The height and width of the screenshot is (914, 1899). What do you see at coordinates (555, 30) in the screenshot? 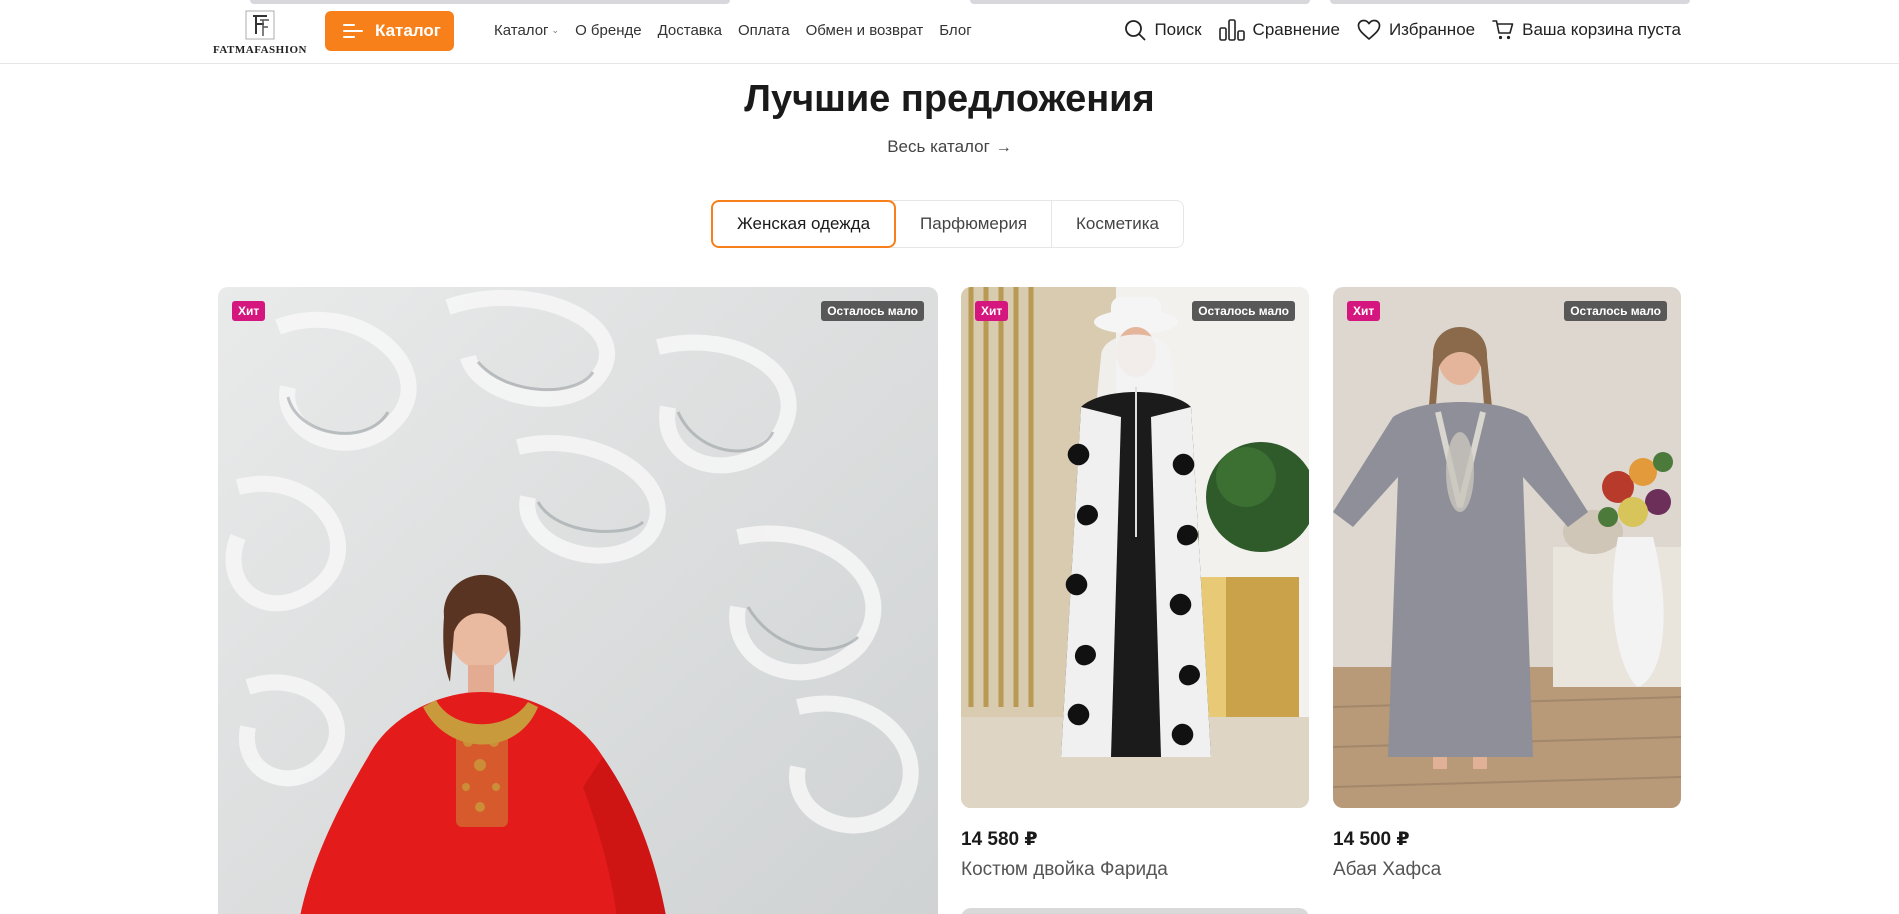
I see `chevron-down-icon: ⌄` at bounding box center [555, 30].